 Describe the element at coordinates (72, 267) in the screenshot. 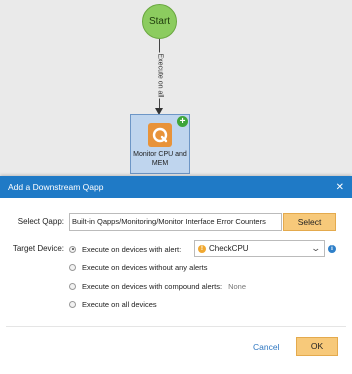

I see `radio-without-alerts` at that location.